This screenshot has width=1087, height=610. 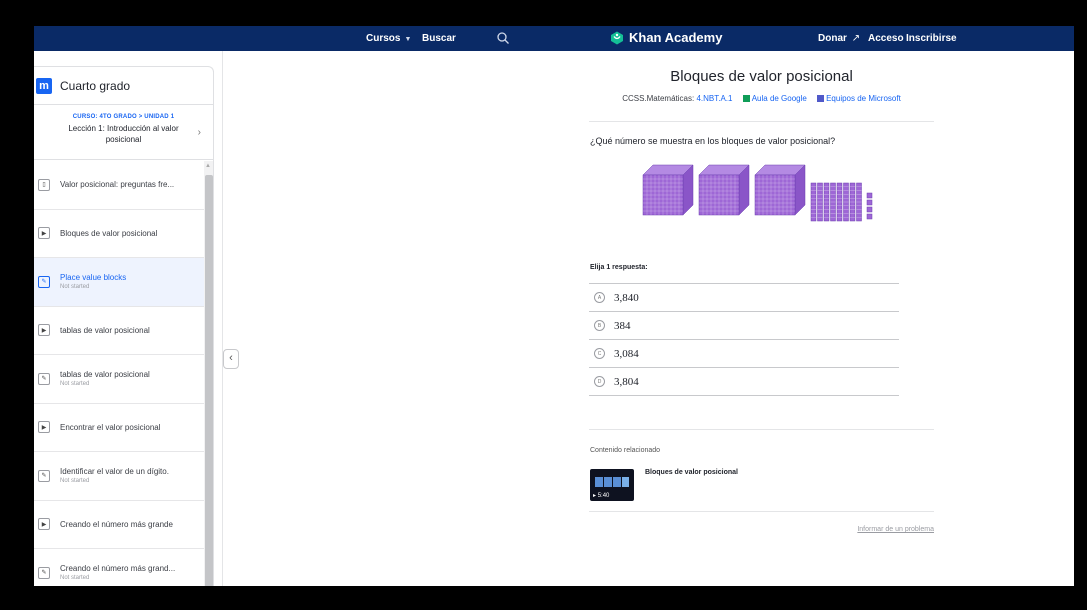 What do you see at coordinates (208, 166) in the screenshot?
I see `scroll-up-icon: ▲` at bounding box center [208, 166].